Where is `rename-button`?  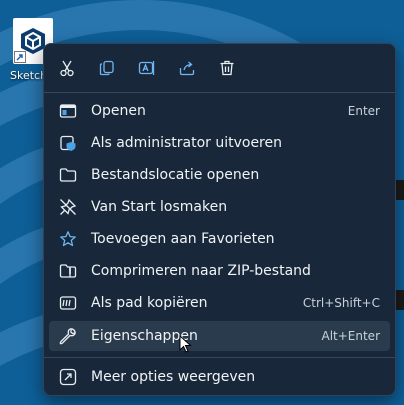
rename-button is located at coordinates (147, 68).